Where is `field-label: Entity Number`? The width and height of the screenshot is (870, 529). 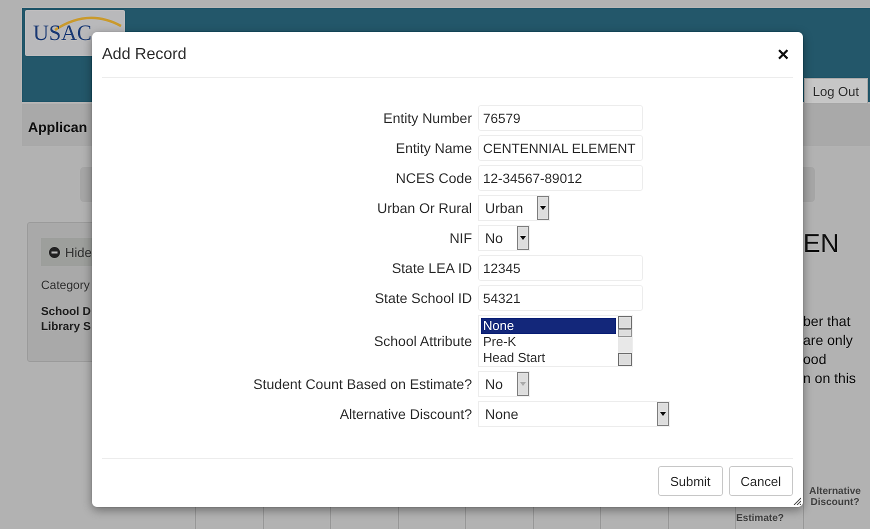 field-label: Entity Number is located at coordinates (427, 118).